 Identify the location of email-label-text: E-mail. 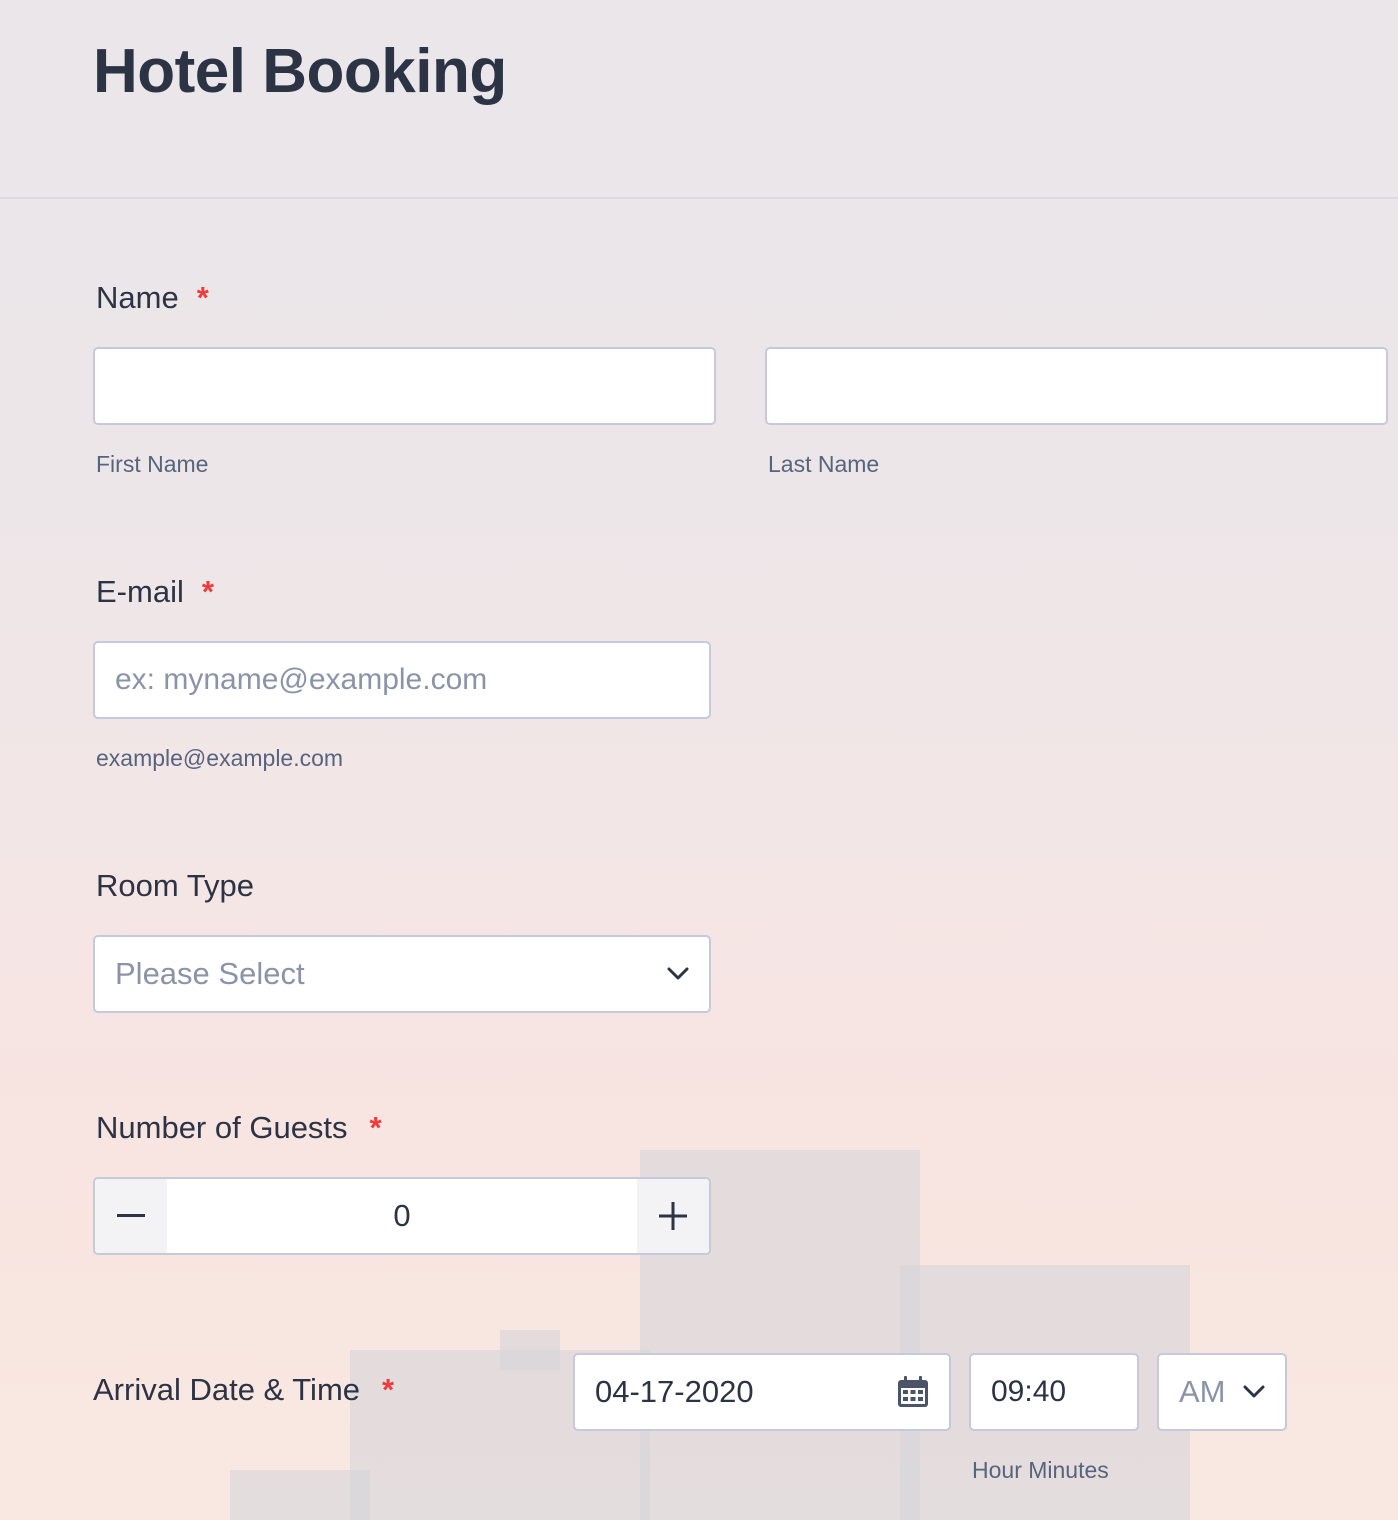
(140, 591).